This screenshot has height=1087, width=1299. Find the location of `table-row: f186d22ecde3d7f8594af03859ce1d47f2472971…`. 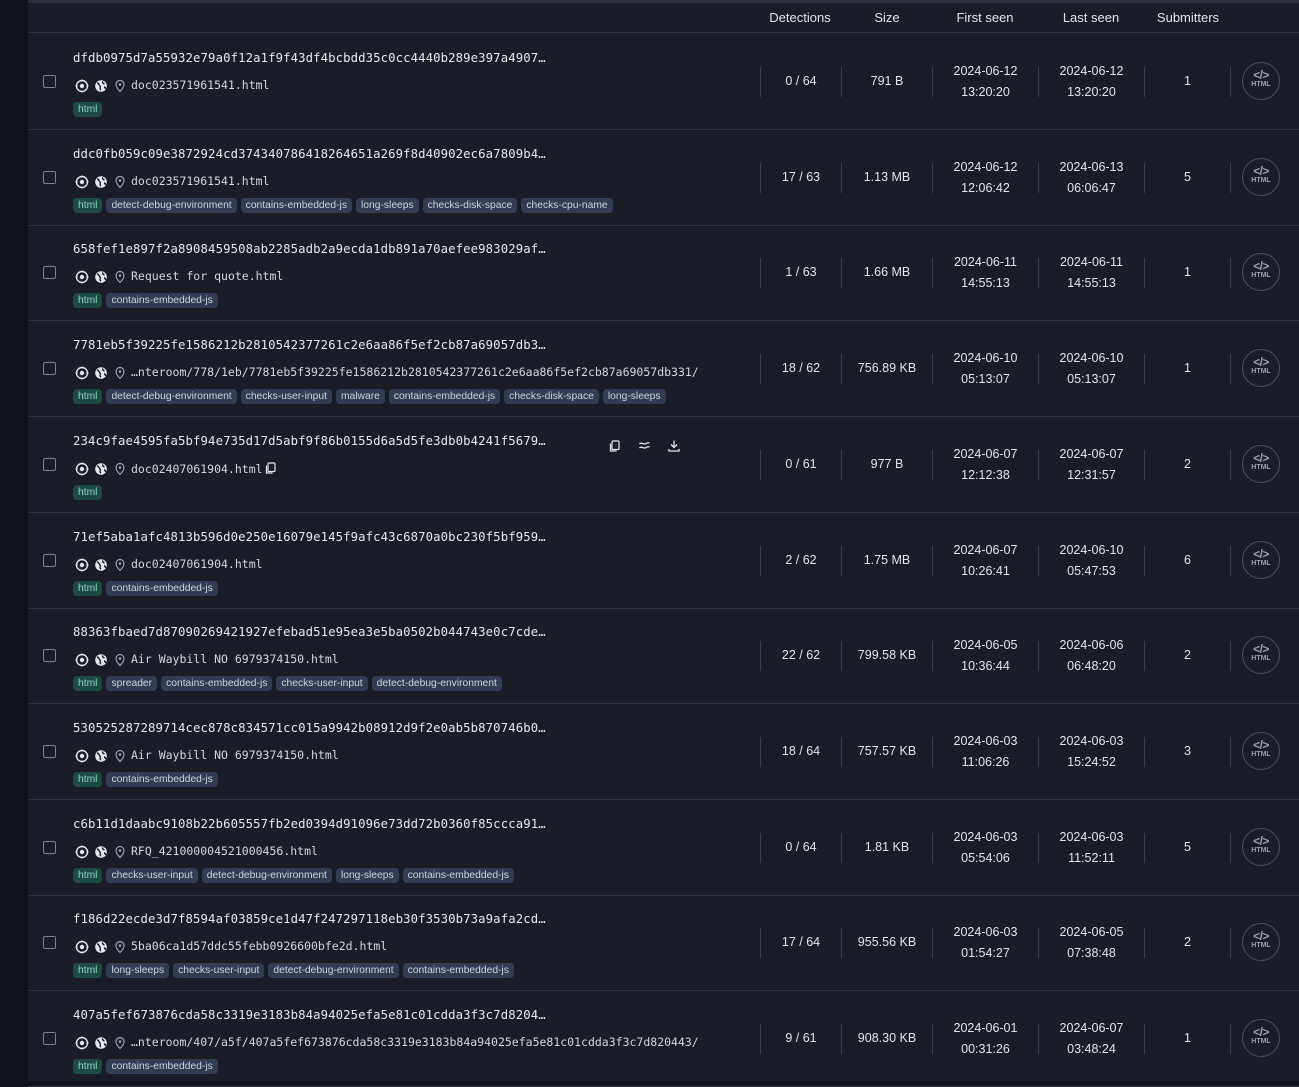

table-row: f186d22ecde3d7f8594af03859ce1d47f2472971… is located at coordinates (663, 943).